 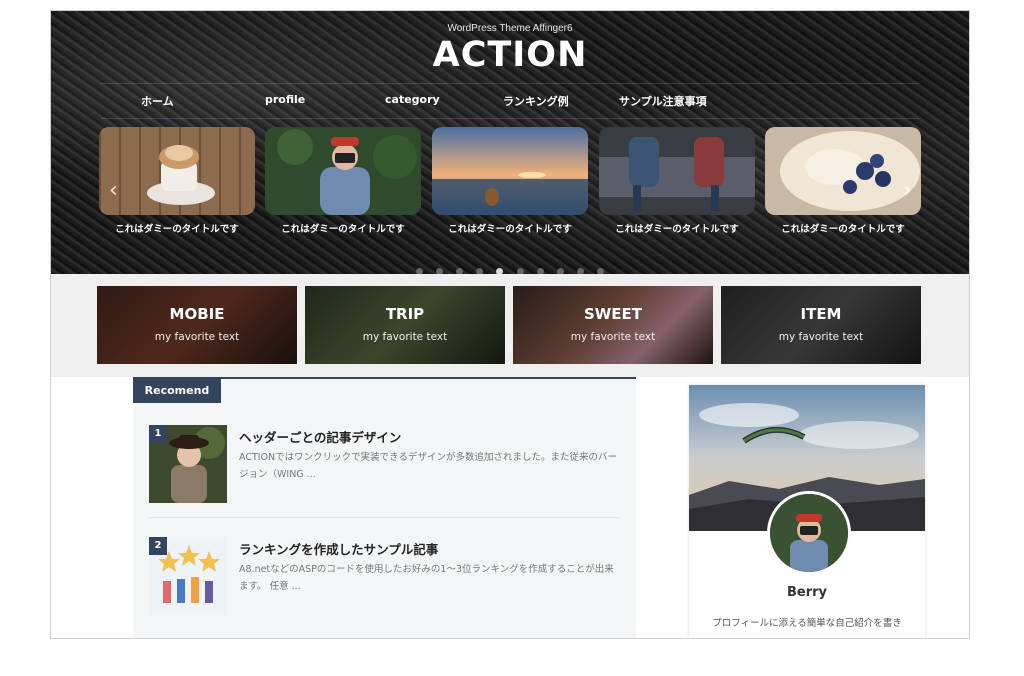 I want to click on global-nav: ホーム profile category ランキング例 サンプル注意事項, so click(x=510, y=101).